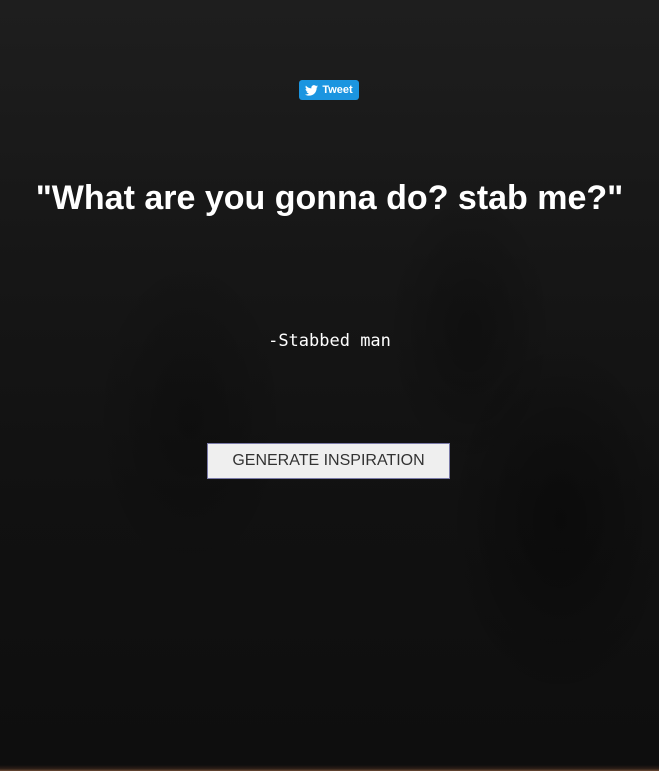 The height and width of the screenshot is (771, 659). I want to click on tweet-button: Tweet, so click(329, 90).